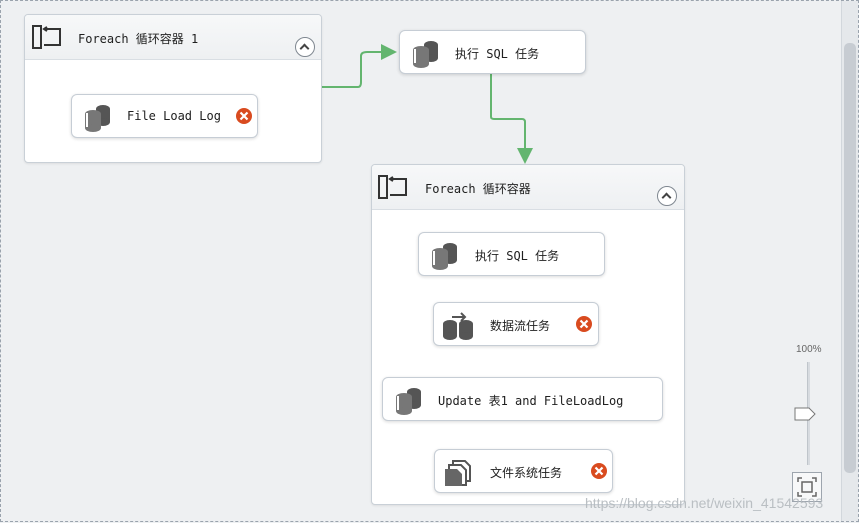 The width and height of the screenshot is (859, 523). I want to click on zoom-level-label: 100%, so click(809, 349).